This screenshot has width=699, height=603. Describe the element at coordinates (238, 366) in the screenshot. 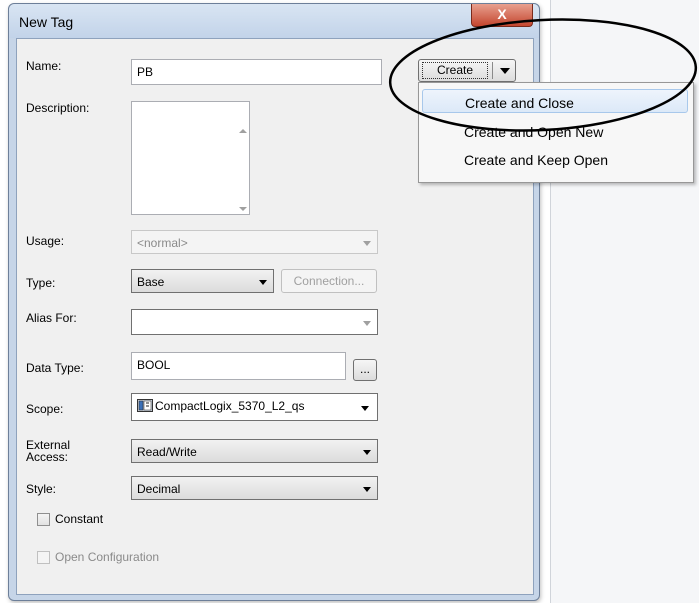

I see `data-type-field: BOOL` at that location.